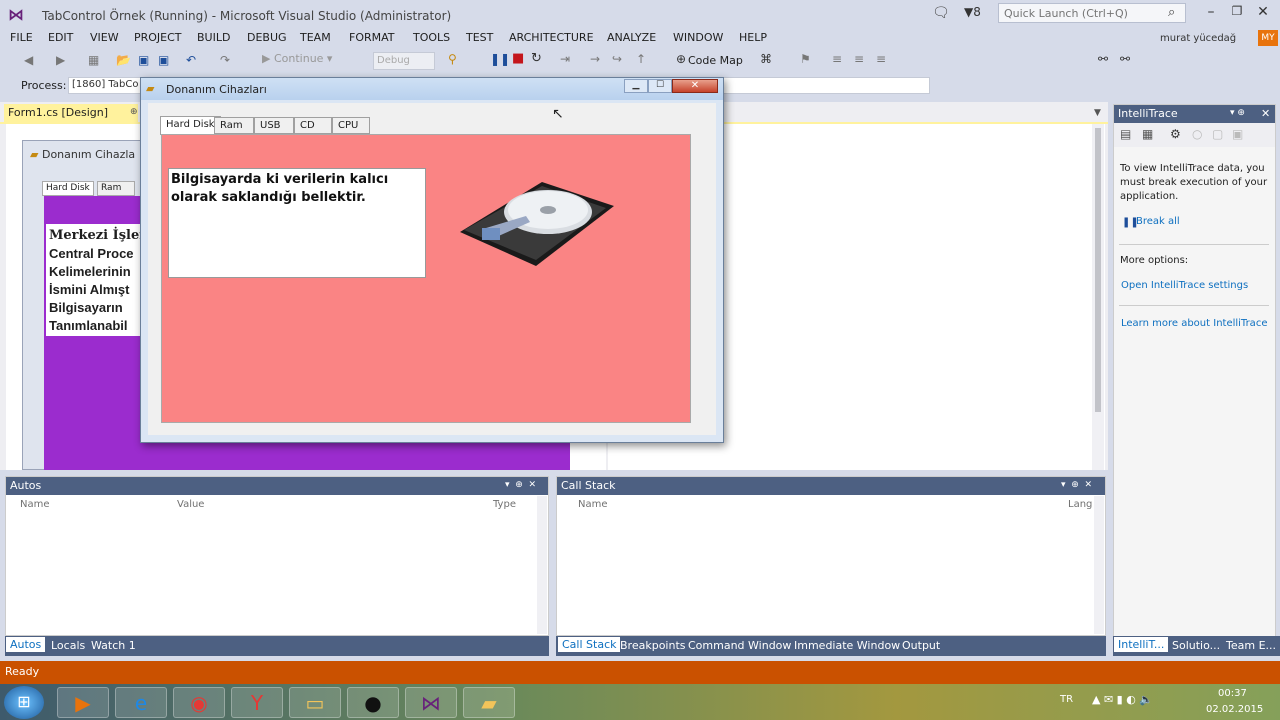 Image resolution: width=1280 pixels, height=720 pixels. What do you see at coordinates (297, 58) in the screenshot?
I see `continue-button: ▶ Continue ▾` at bounding box center [297, 58].